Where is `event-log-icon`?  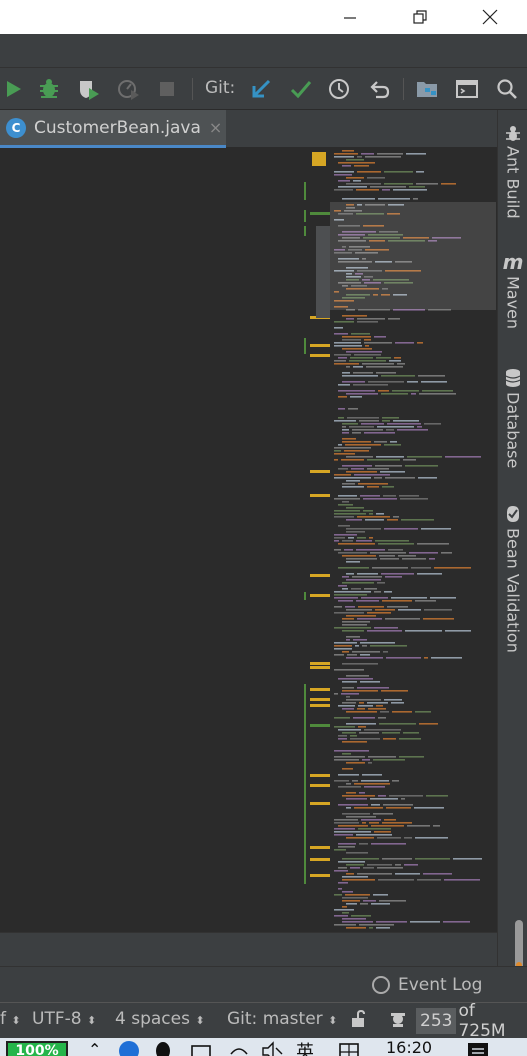 event-log-icon is located at coordinates (381, 985).